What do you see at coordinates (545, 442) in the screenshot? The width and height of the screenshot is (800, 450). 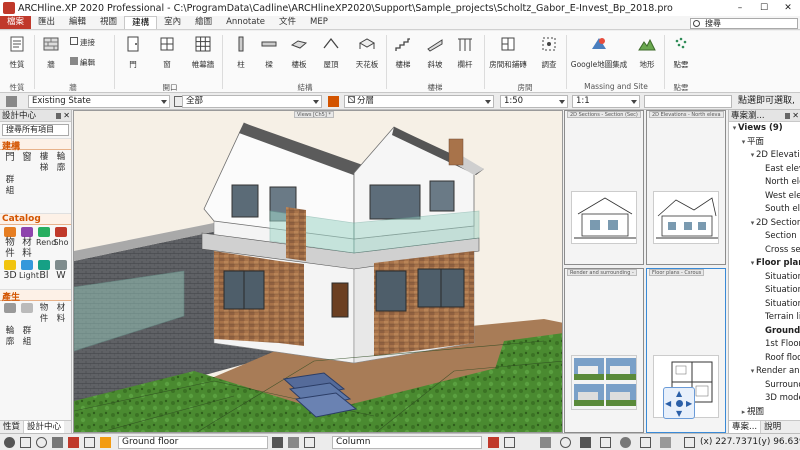 I see `camera-icon` at bounding box center [545, 442].